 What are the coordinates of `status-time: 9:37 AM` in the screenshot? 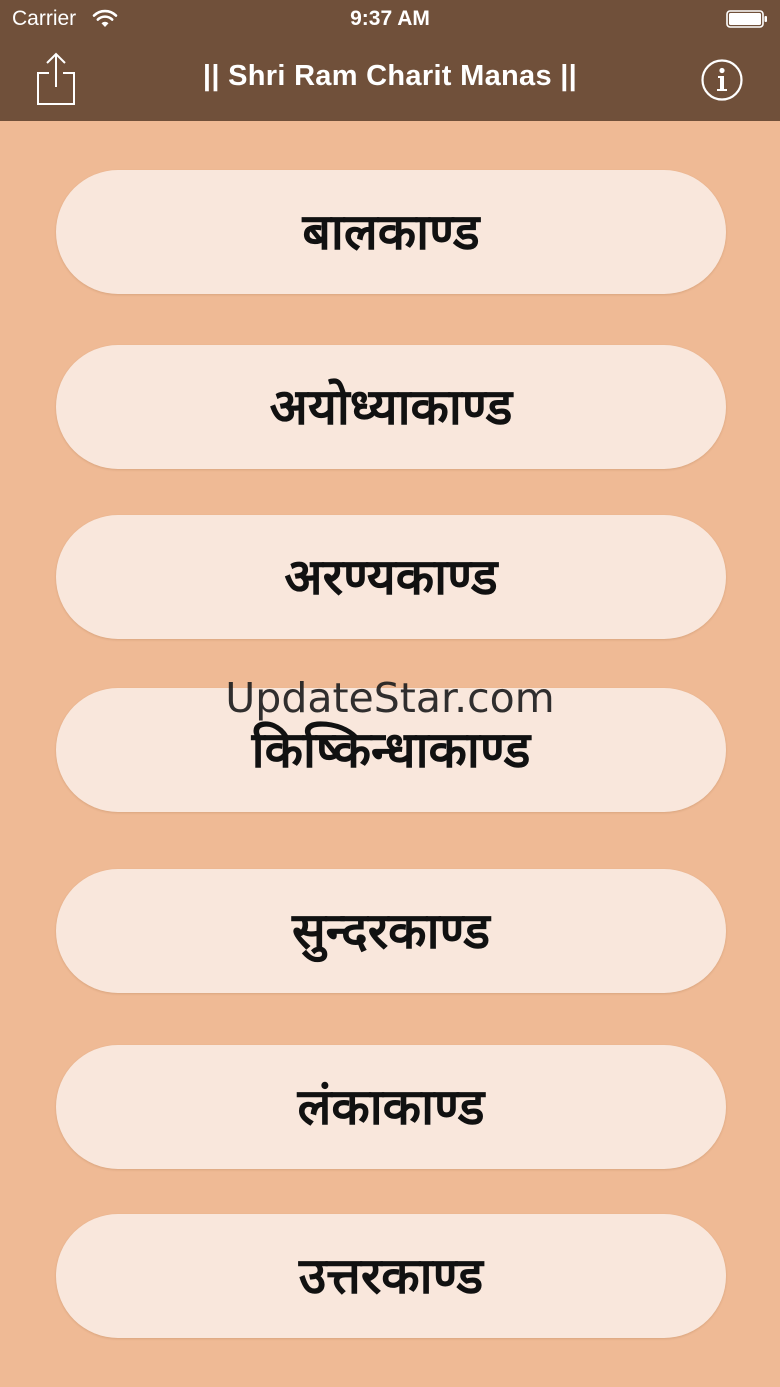 It's located at (390, 18).